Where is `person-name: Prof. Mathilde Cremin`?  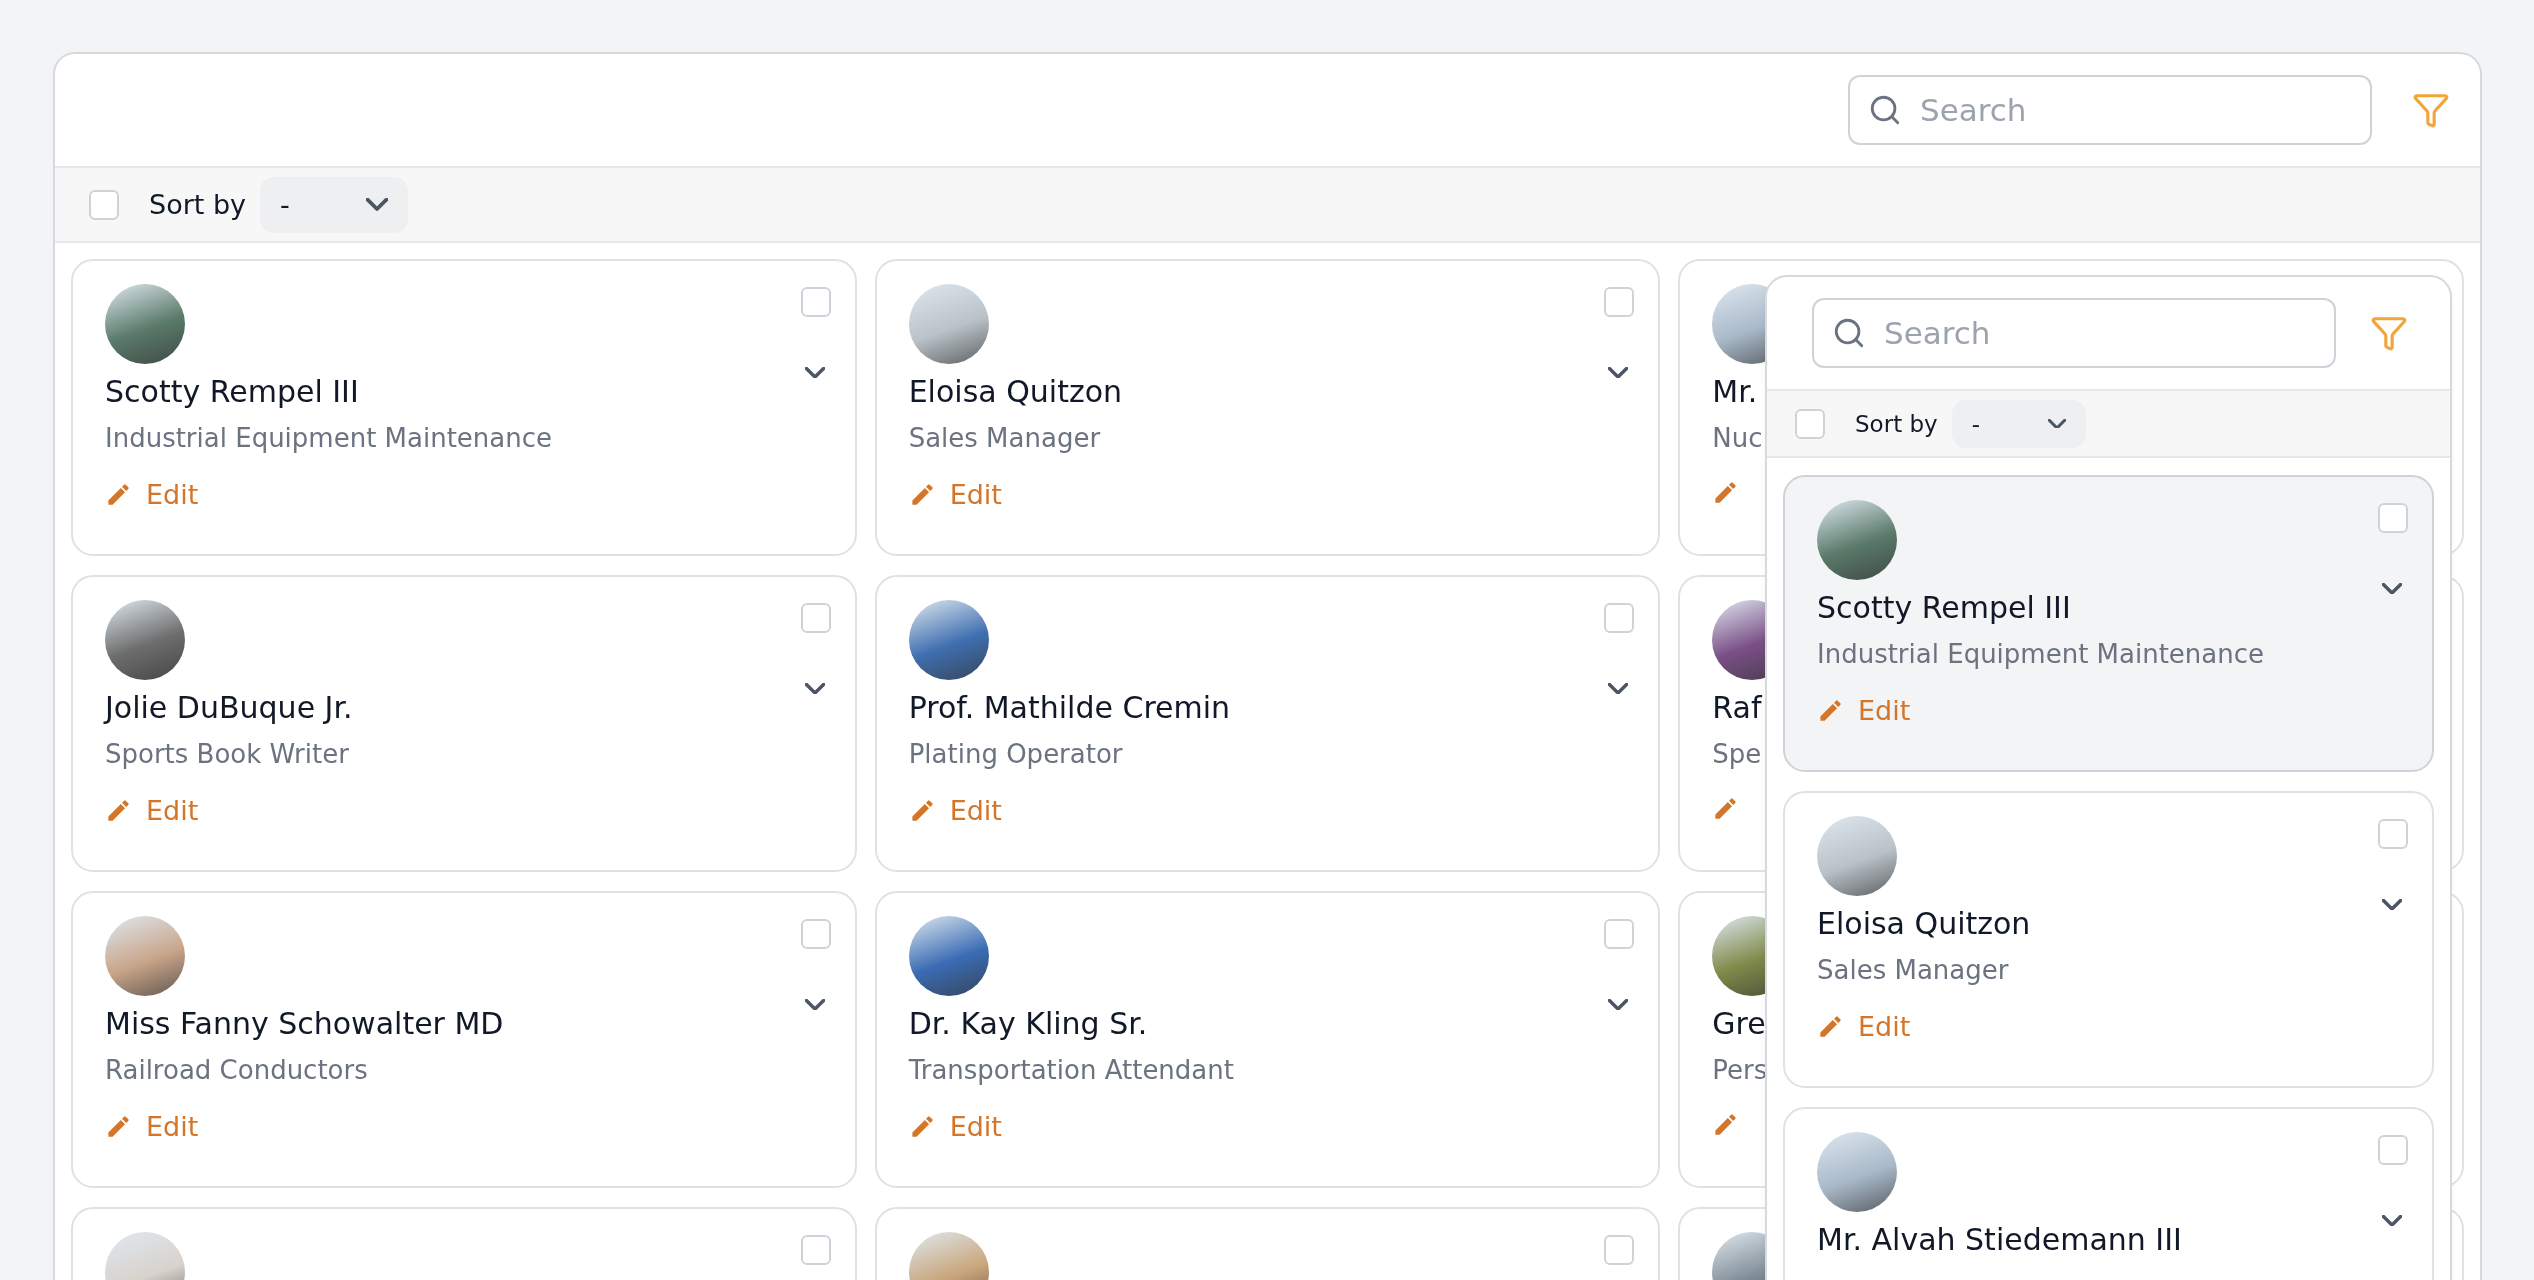 person-name: Prof. Mathilde Cremin is located at coordinates (1069, 707).